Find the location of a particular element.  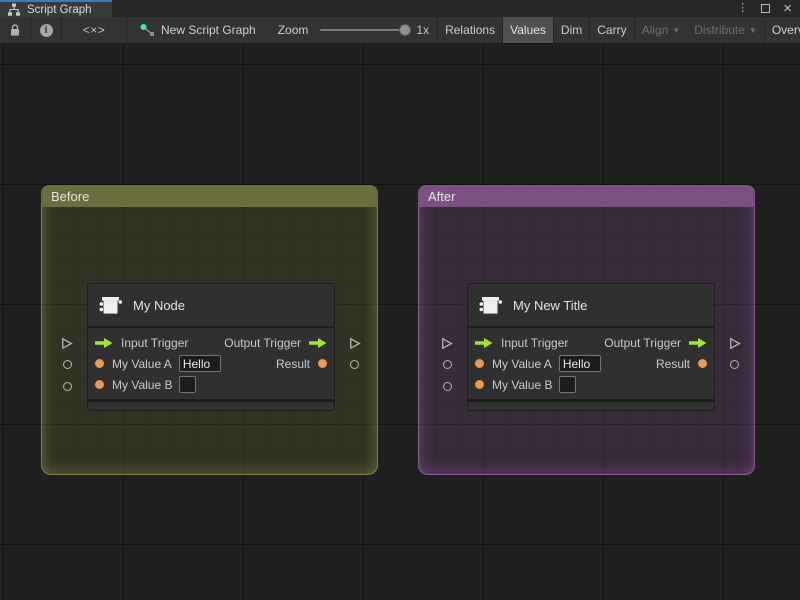

align-dropdown: Align ▼ is located at coordinates (661, 30).